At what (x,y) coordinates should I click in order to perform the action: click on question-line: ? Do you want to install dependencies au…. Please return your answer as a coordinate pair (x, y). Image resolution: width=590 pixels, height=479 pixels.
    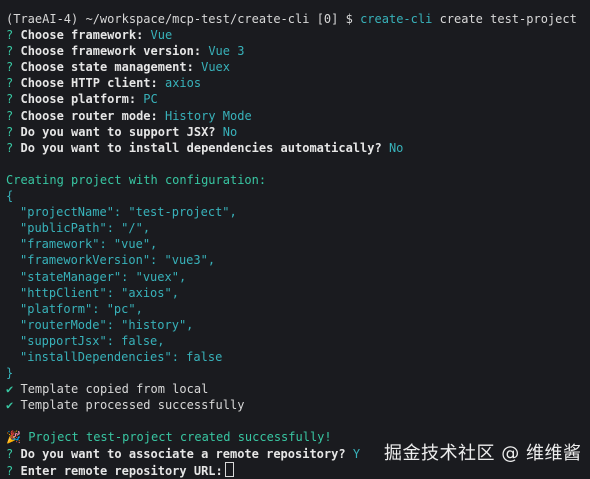
    Looking at the image, I should click on (298, 148).